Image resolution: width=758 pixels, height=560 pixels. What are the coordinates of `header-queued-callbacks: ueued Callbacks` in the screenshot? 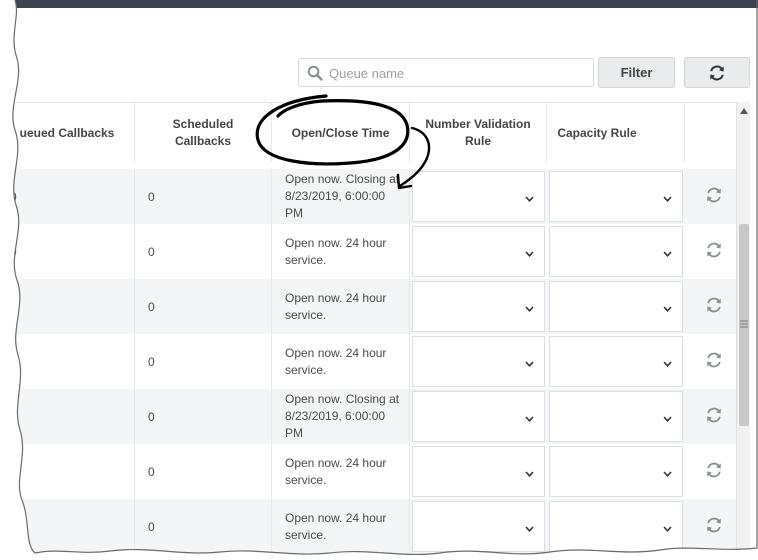 It's located at (67, 133).